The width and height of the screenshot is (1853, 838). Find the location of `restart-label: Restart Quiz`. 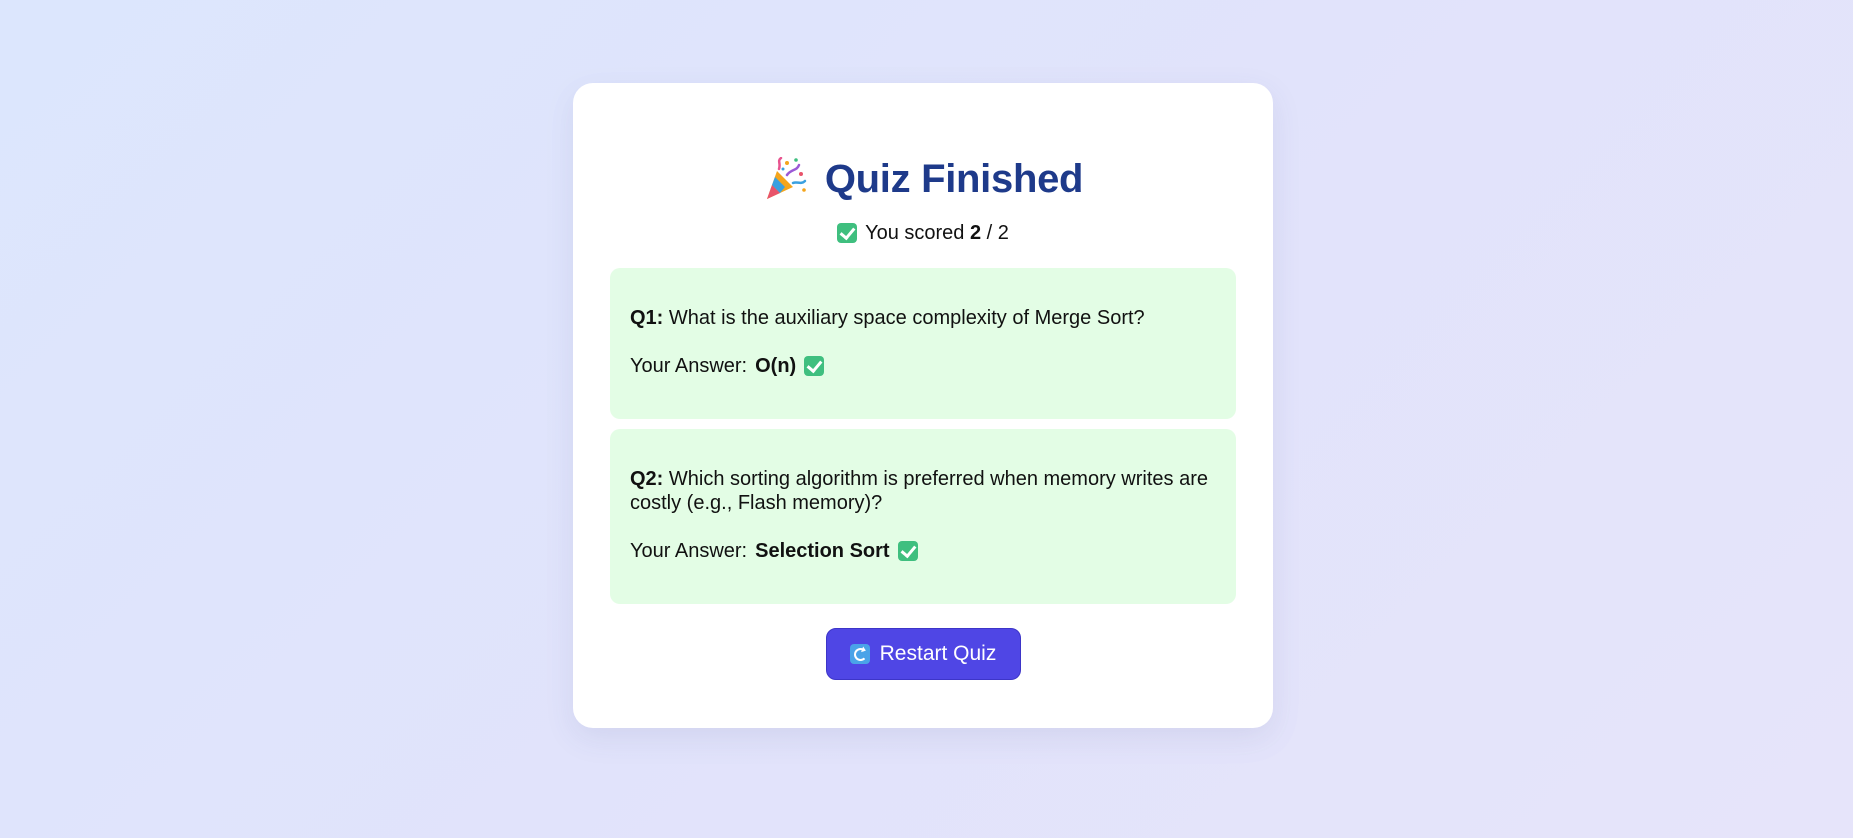

restart-label: Restart Quiz is located at coordinates (938, 653).